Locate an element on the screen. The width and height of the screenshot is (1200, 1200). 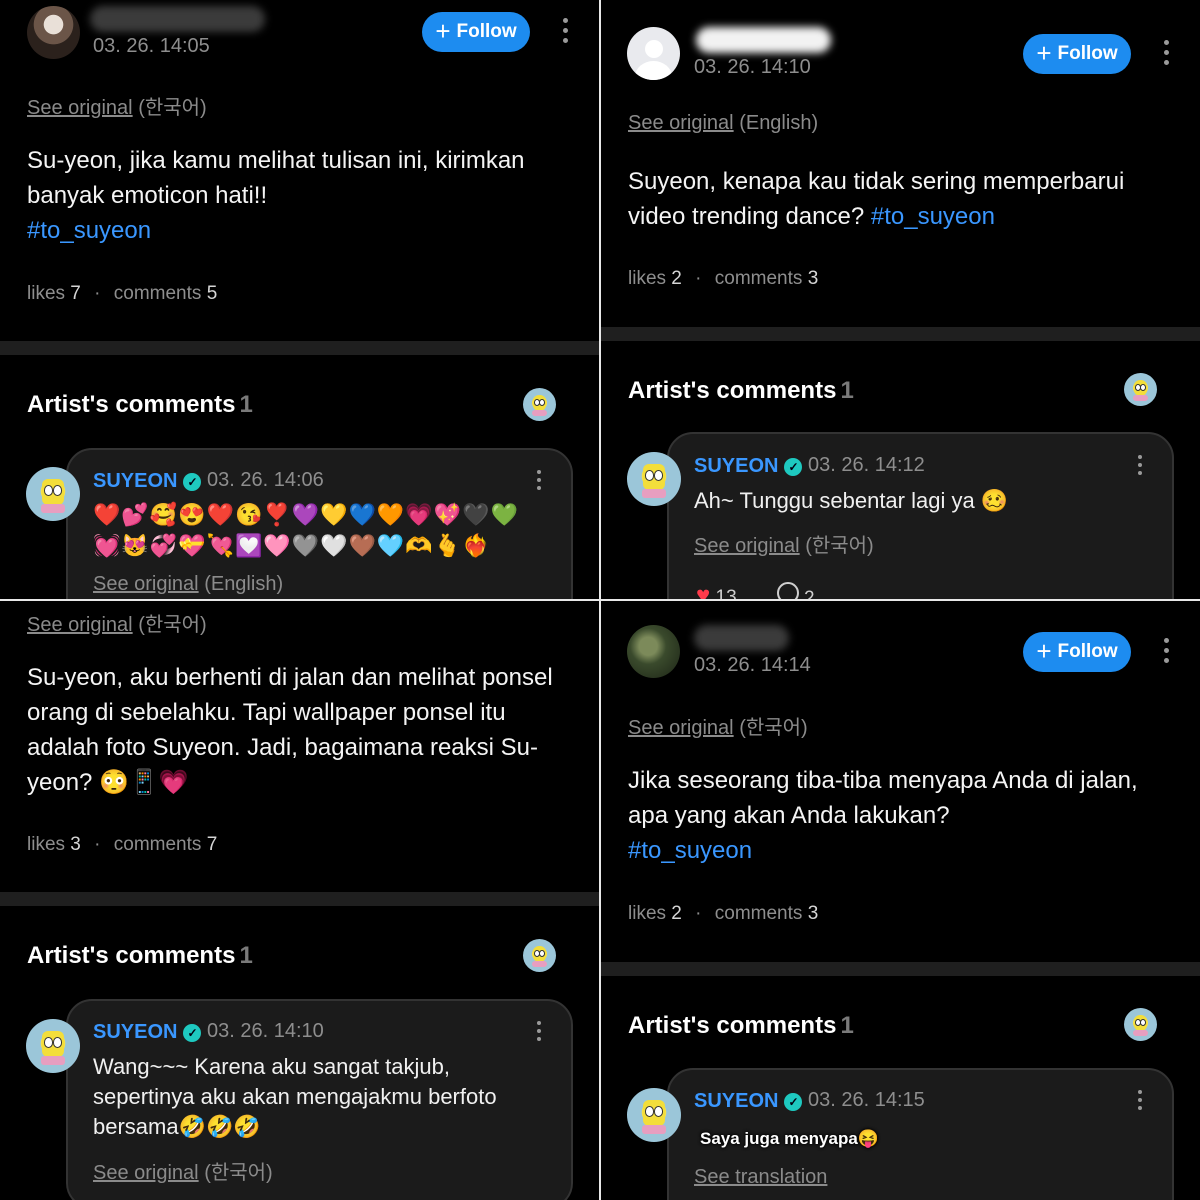
comment-timestamp: 03. 26. 14:15 is located at coordinates (866, 1100).